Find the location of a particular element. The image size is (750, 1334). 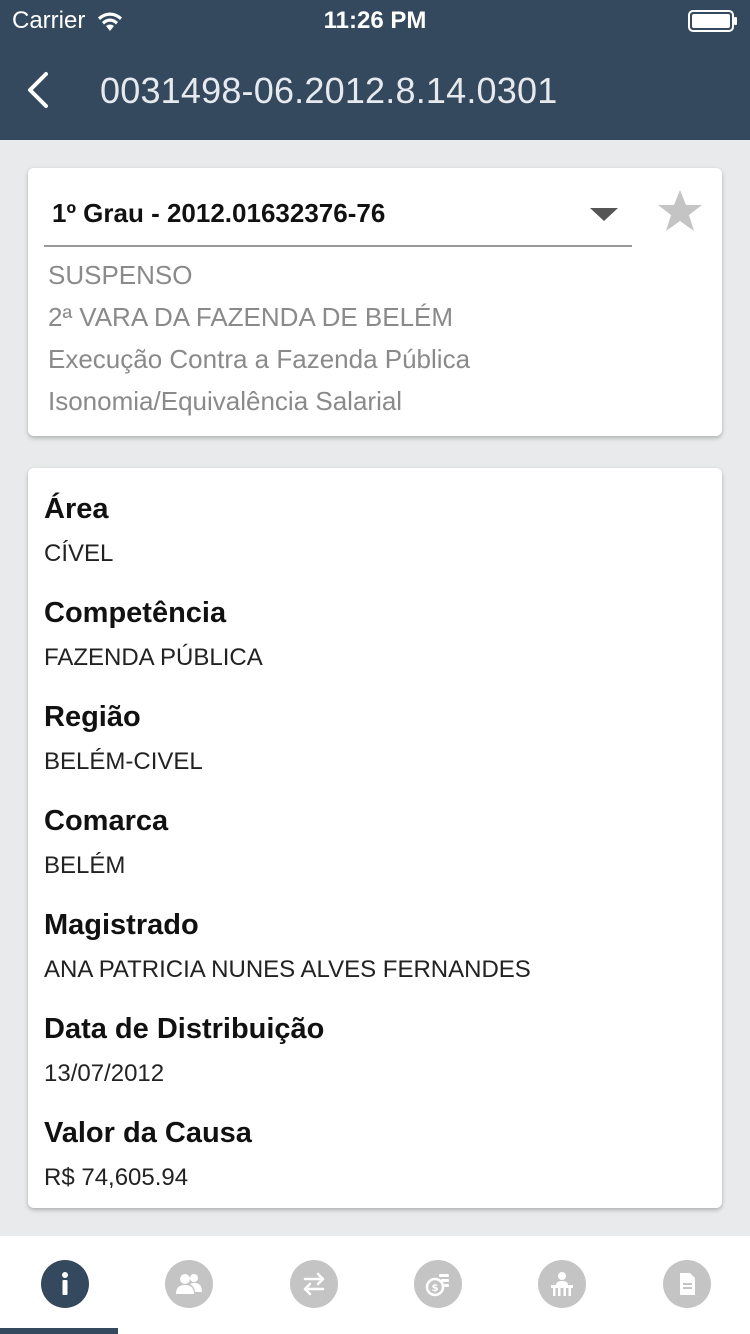

status-bar: Carrier 11:26 PM is located at coordinates (375, 20).